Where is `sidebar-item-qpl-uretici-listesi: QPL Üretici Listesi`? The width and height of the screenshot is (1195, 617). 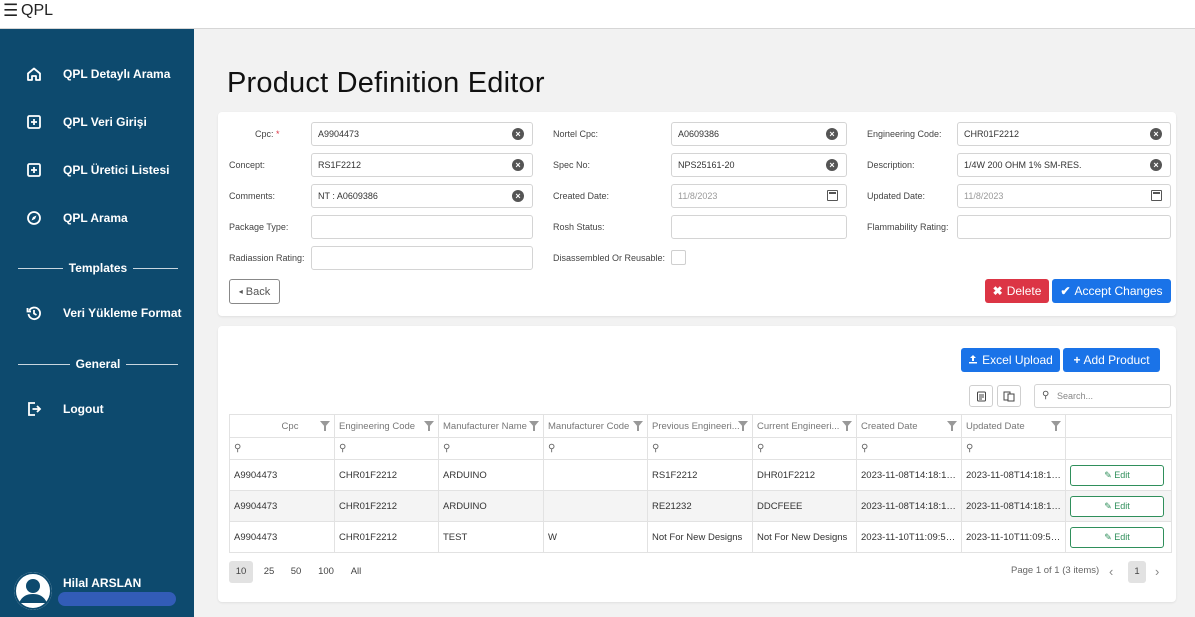 sidebar-item-qpl-uretici-listesi: QPL Üretici Listesi is located at coordinates (97, 170).